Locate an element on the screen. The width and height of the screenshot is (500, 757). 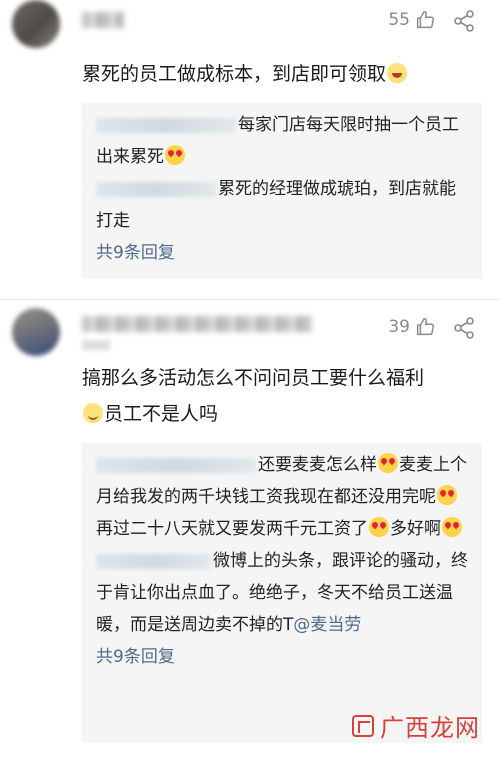
comment-text: 搞那么多活动怎么不问问员工要什么福利 员工不是人吗 is located at coordinates (253, 396).